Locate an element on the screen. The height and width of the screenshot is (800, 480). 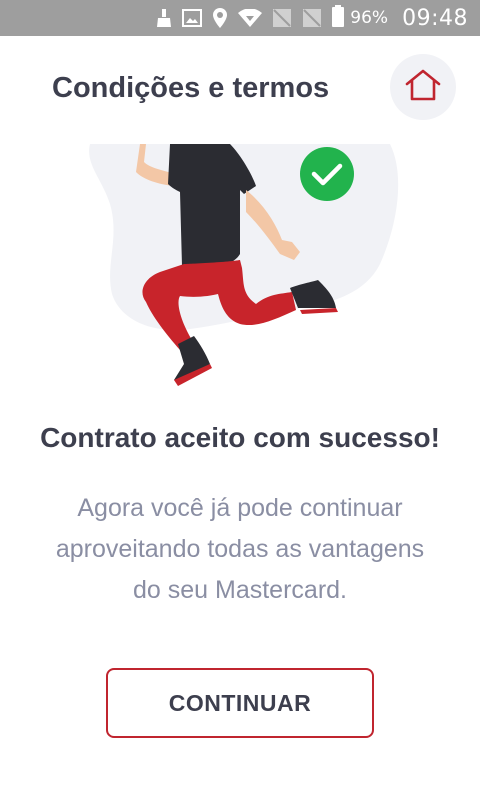
cleaner-icon is located at coordinates (164, 18).